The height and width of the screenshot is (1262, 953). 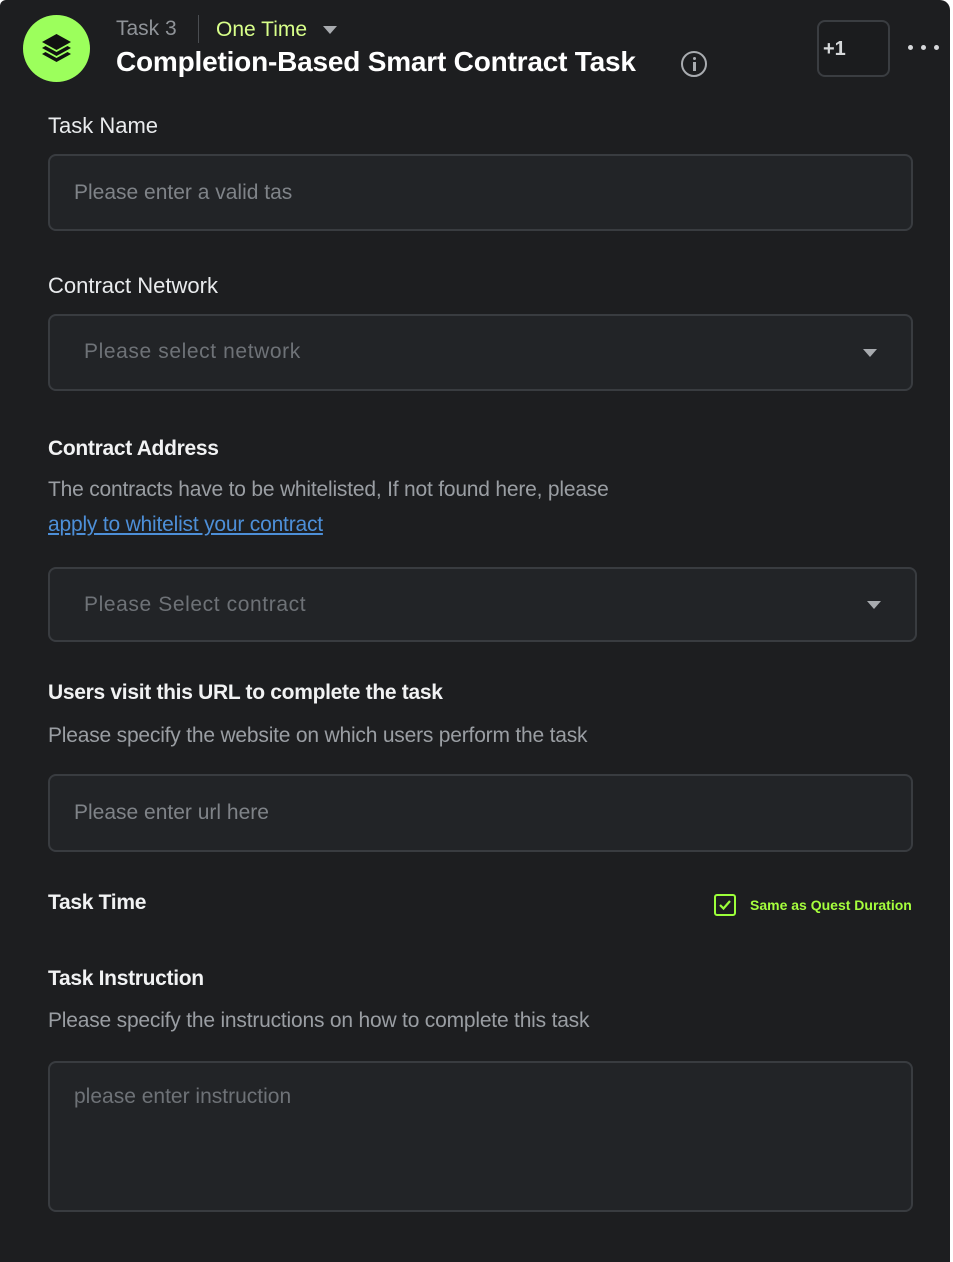 What do you see at coordinates (126, 978) in the screenshot?
I see `task-instruction-label: Task Instruction` at bounding box center [126, 978].